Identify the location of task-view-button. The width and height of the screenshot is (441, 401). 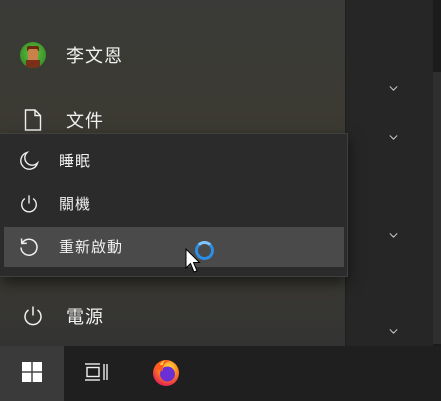
(96, 373).